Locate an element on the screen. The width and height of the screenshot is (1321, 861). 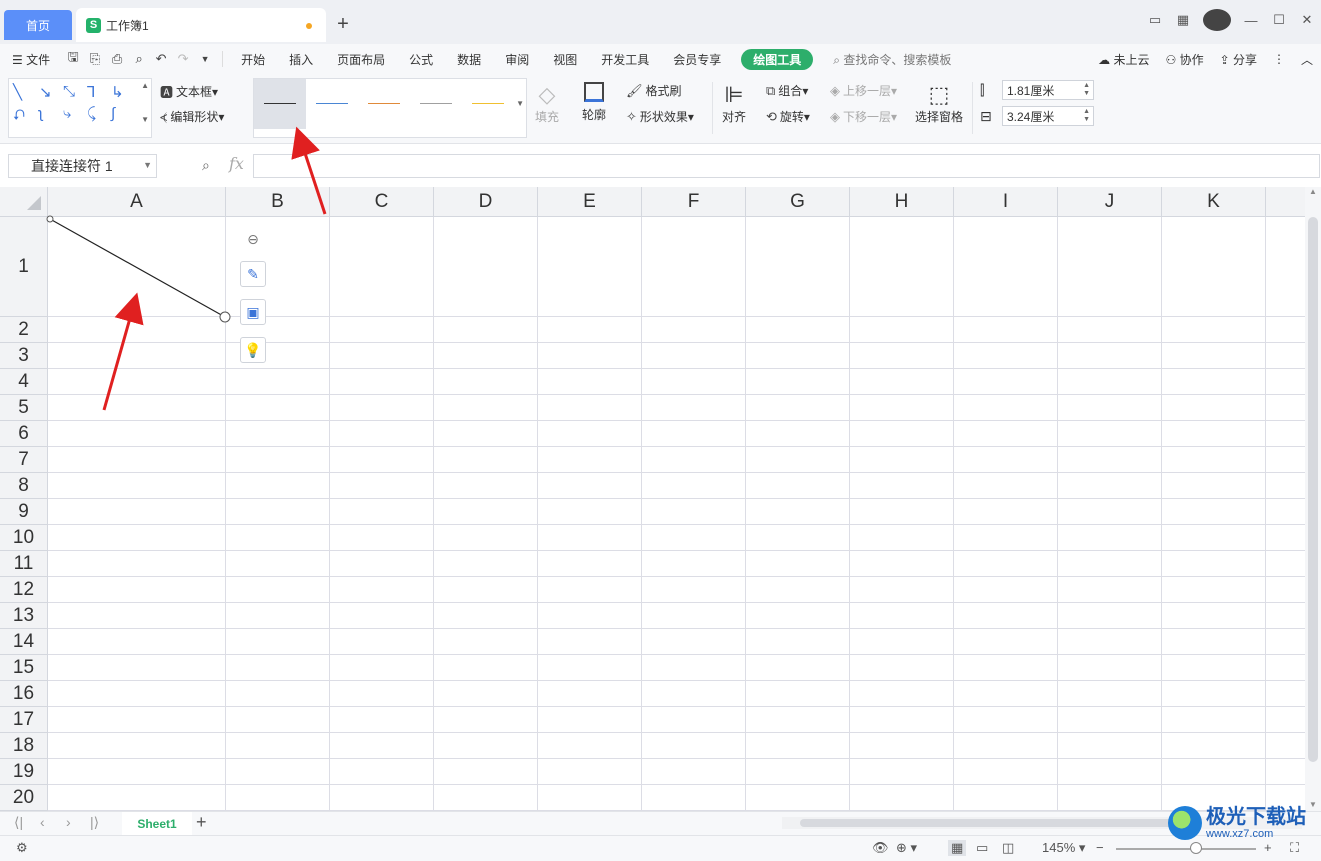
tab-page-layout: 页面布局 is located at coordinates (361, 59).